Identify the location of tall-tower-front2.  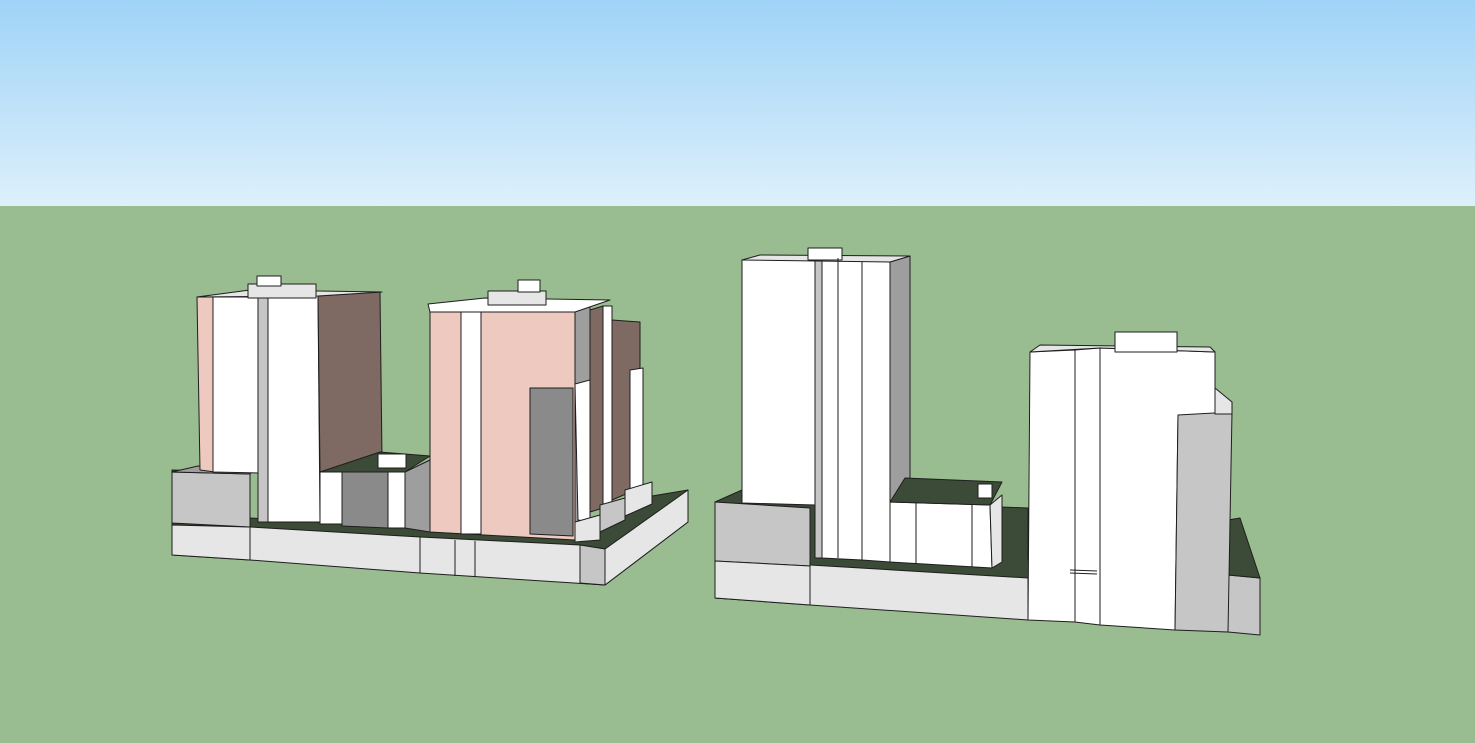
(842, 409).